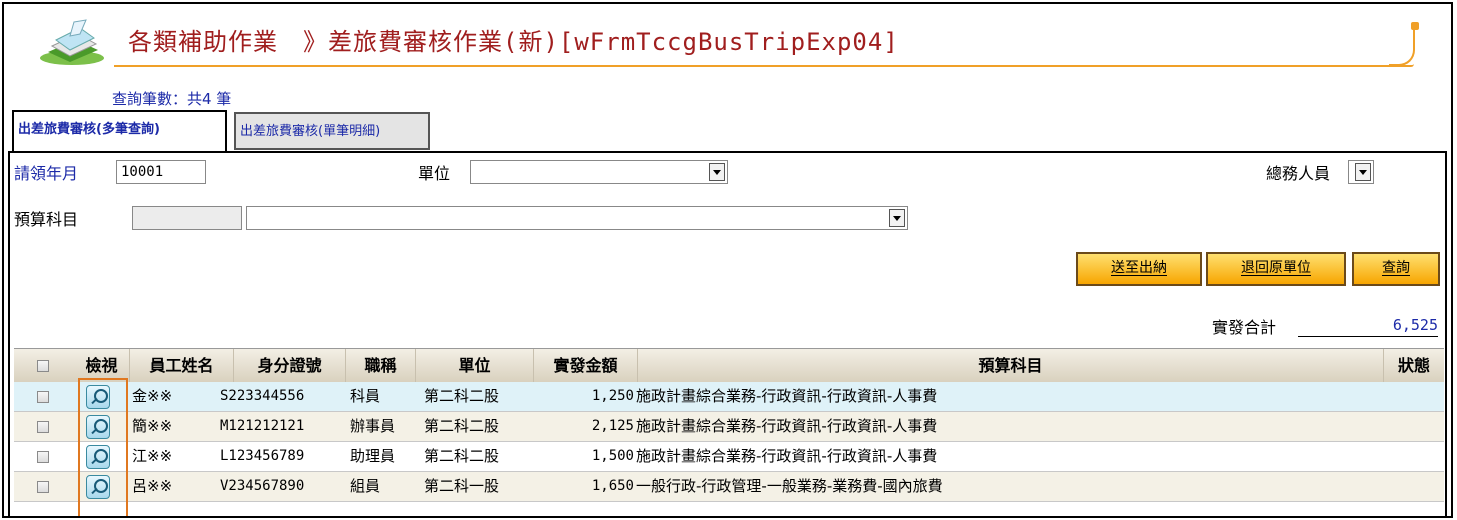  What do you see at coordinates (72, 42) in the screenshot?
I see `books-logo-icon` at bounding box center [72, 42].